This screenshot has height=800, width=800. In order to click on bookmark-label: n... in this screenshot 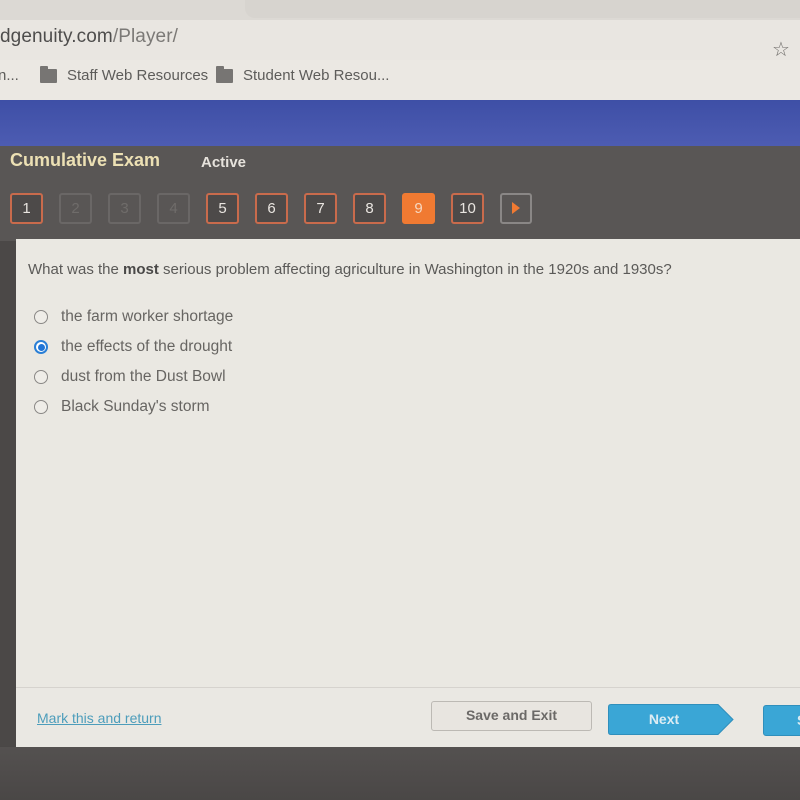, I will do `click(9, 75)`.